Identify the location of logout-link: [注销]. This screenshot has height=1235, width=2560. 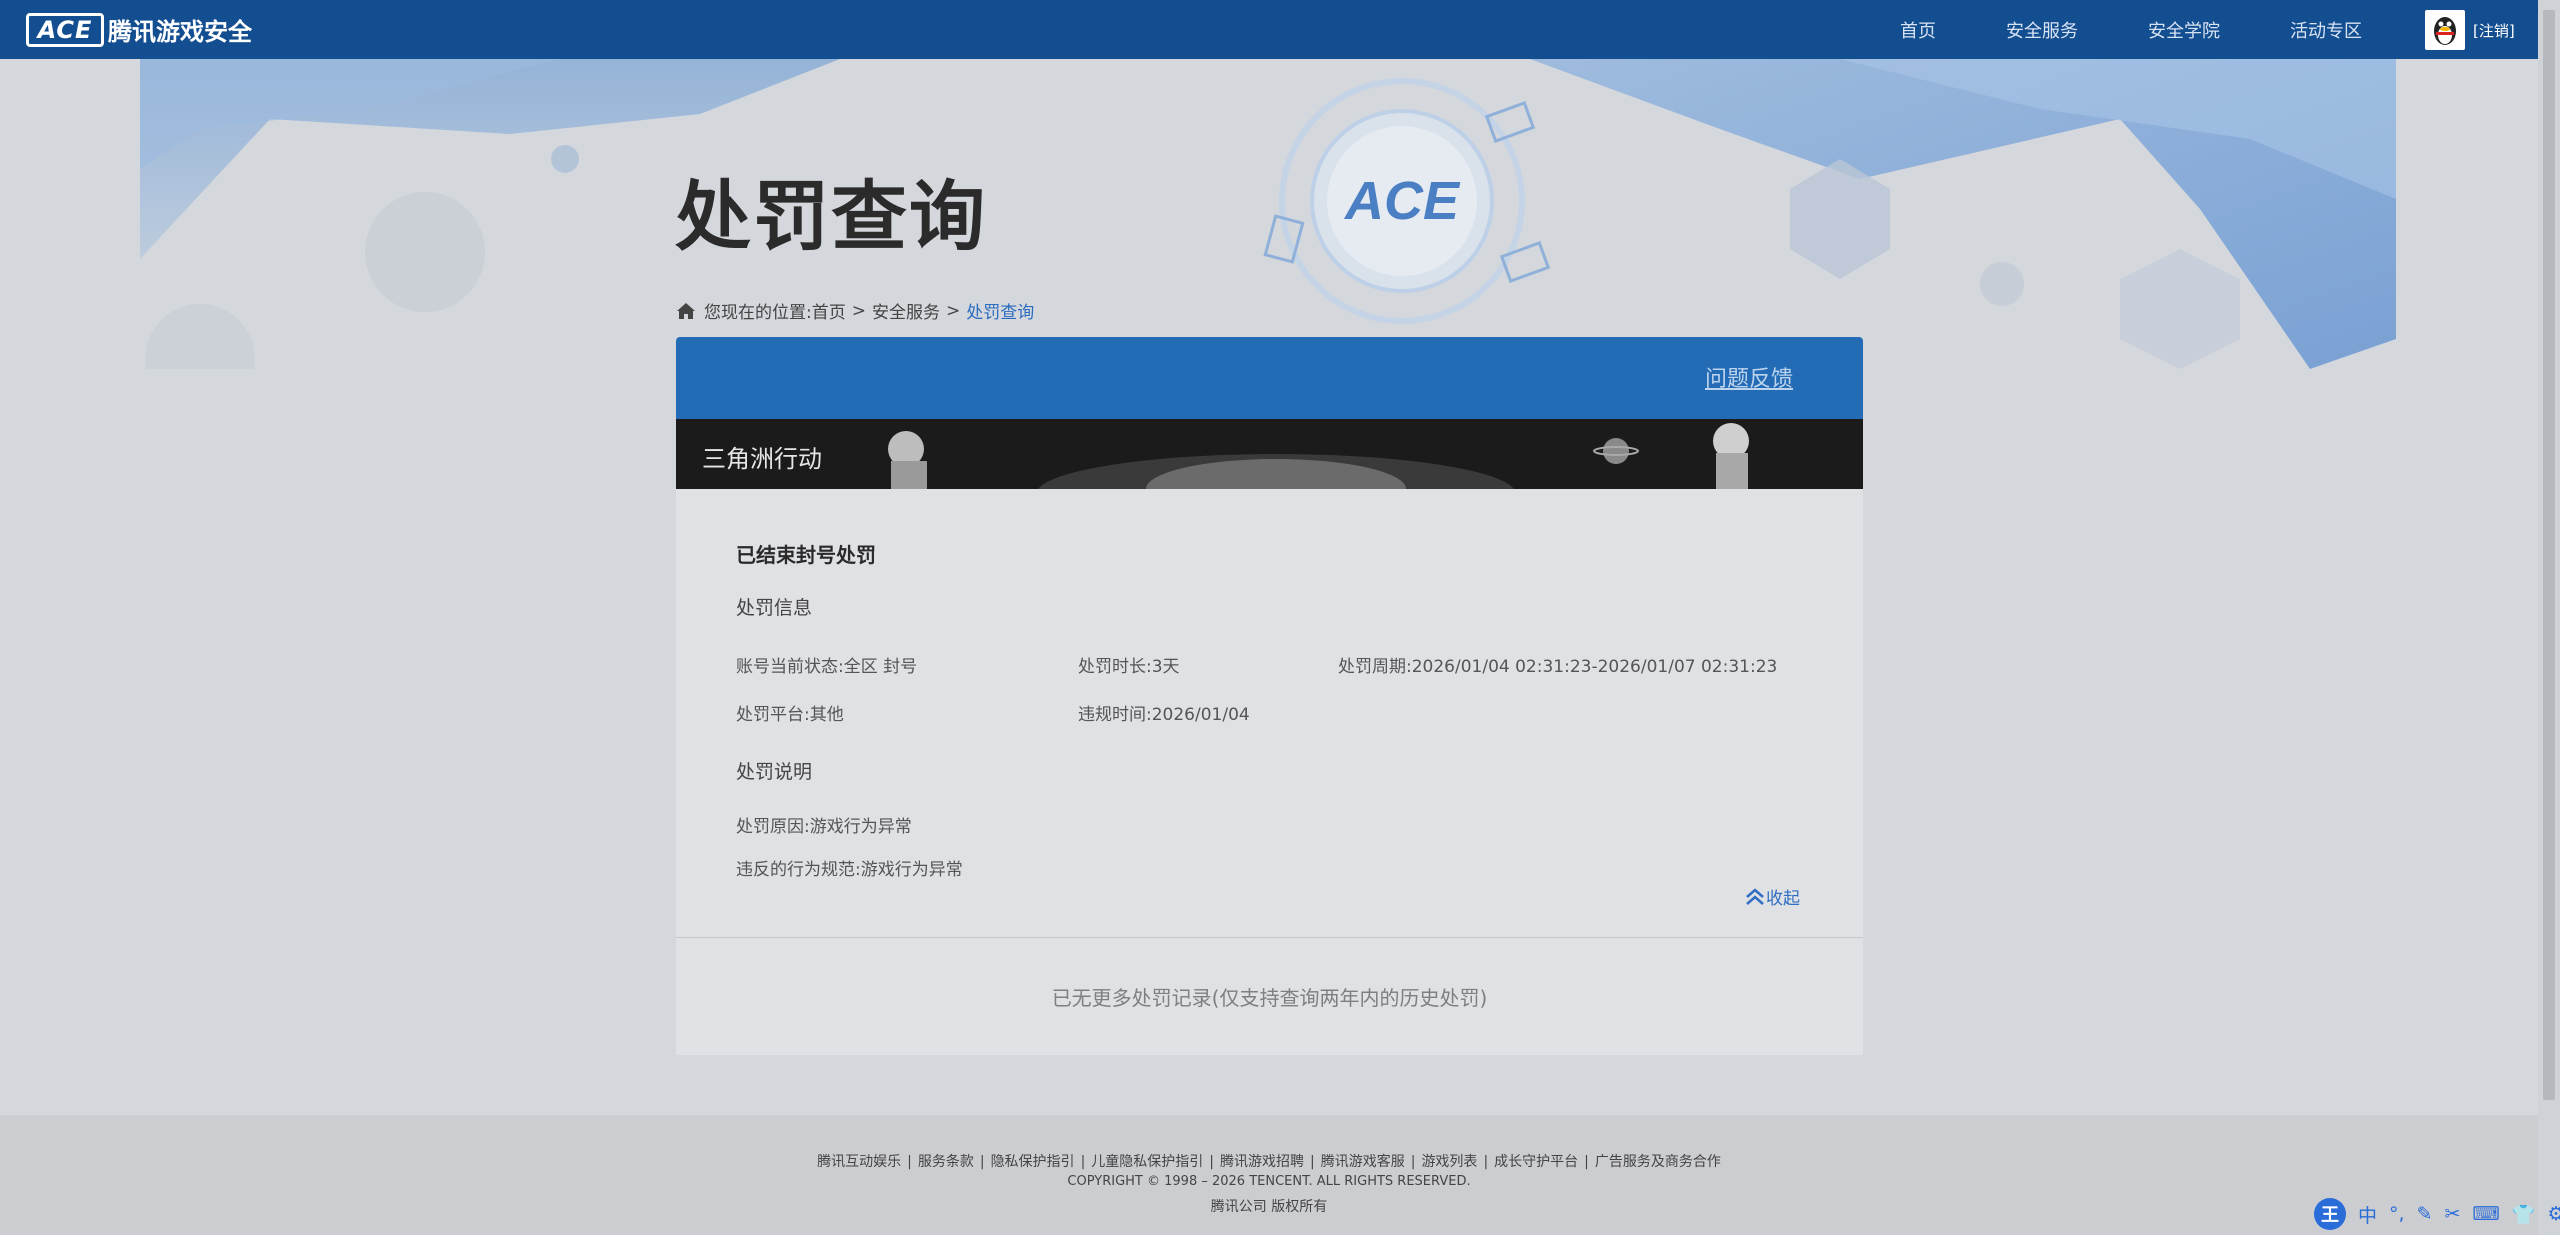
(2494, 30).